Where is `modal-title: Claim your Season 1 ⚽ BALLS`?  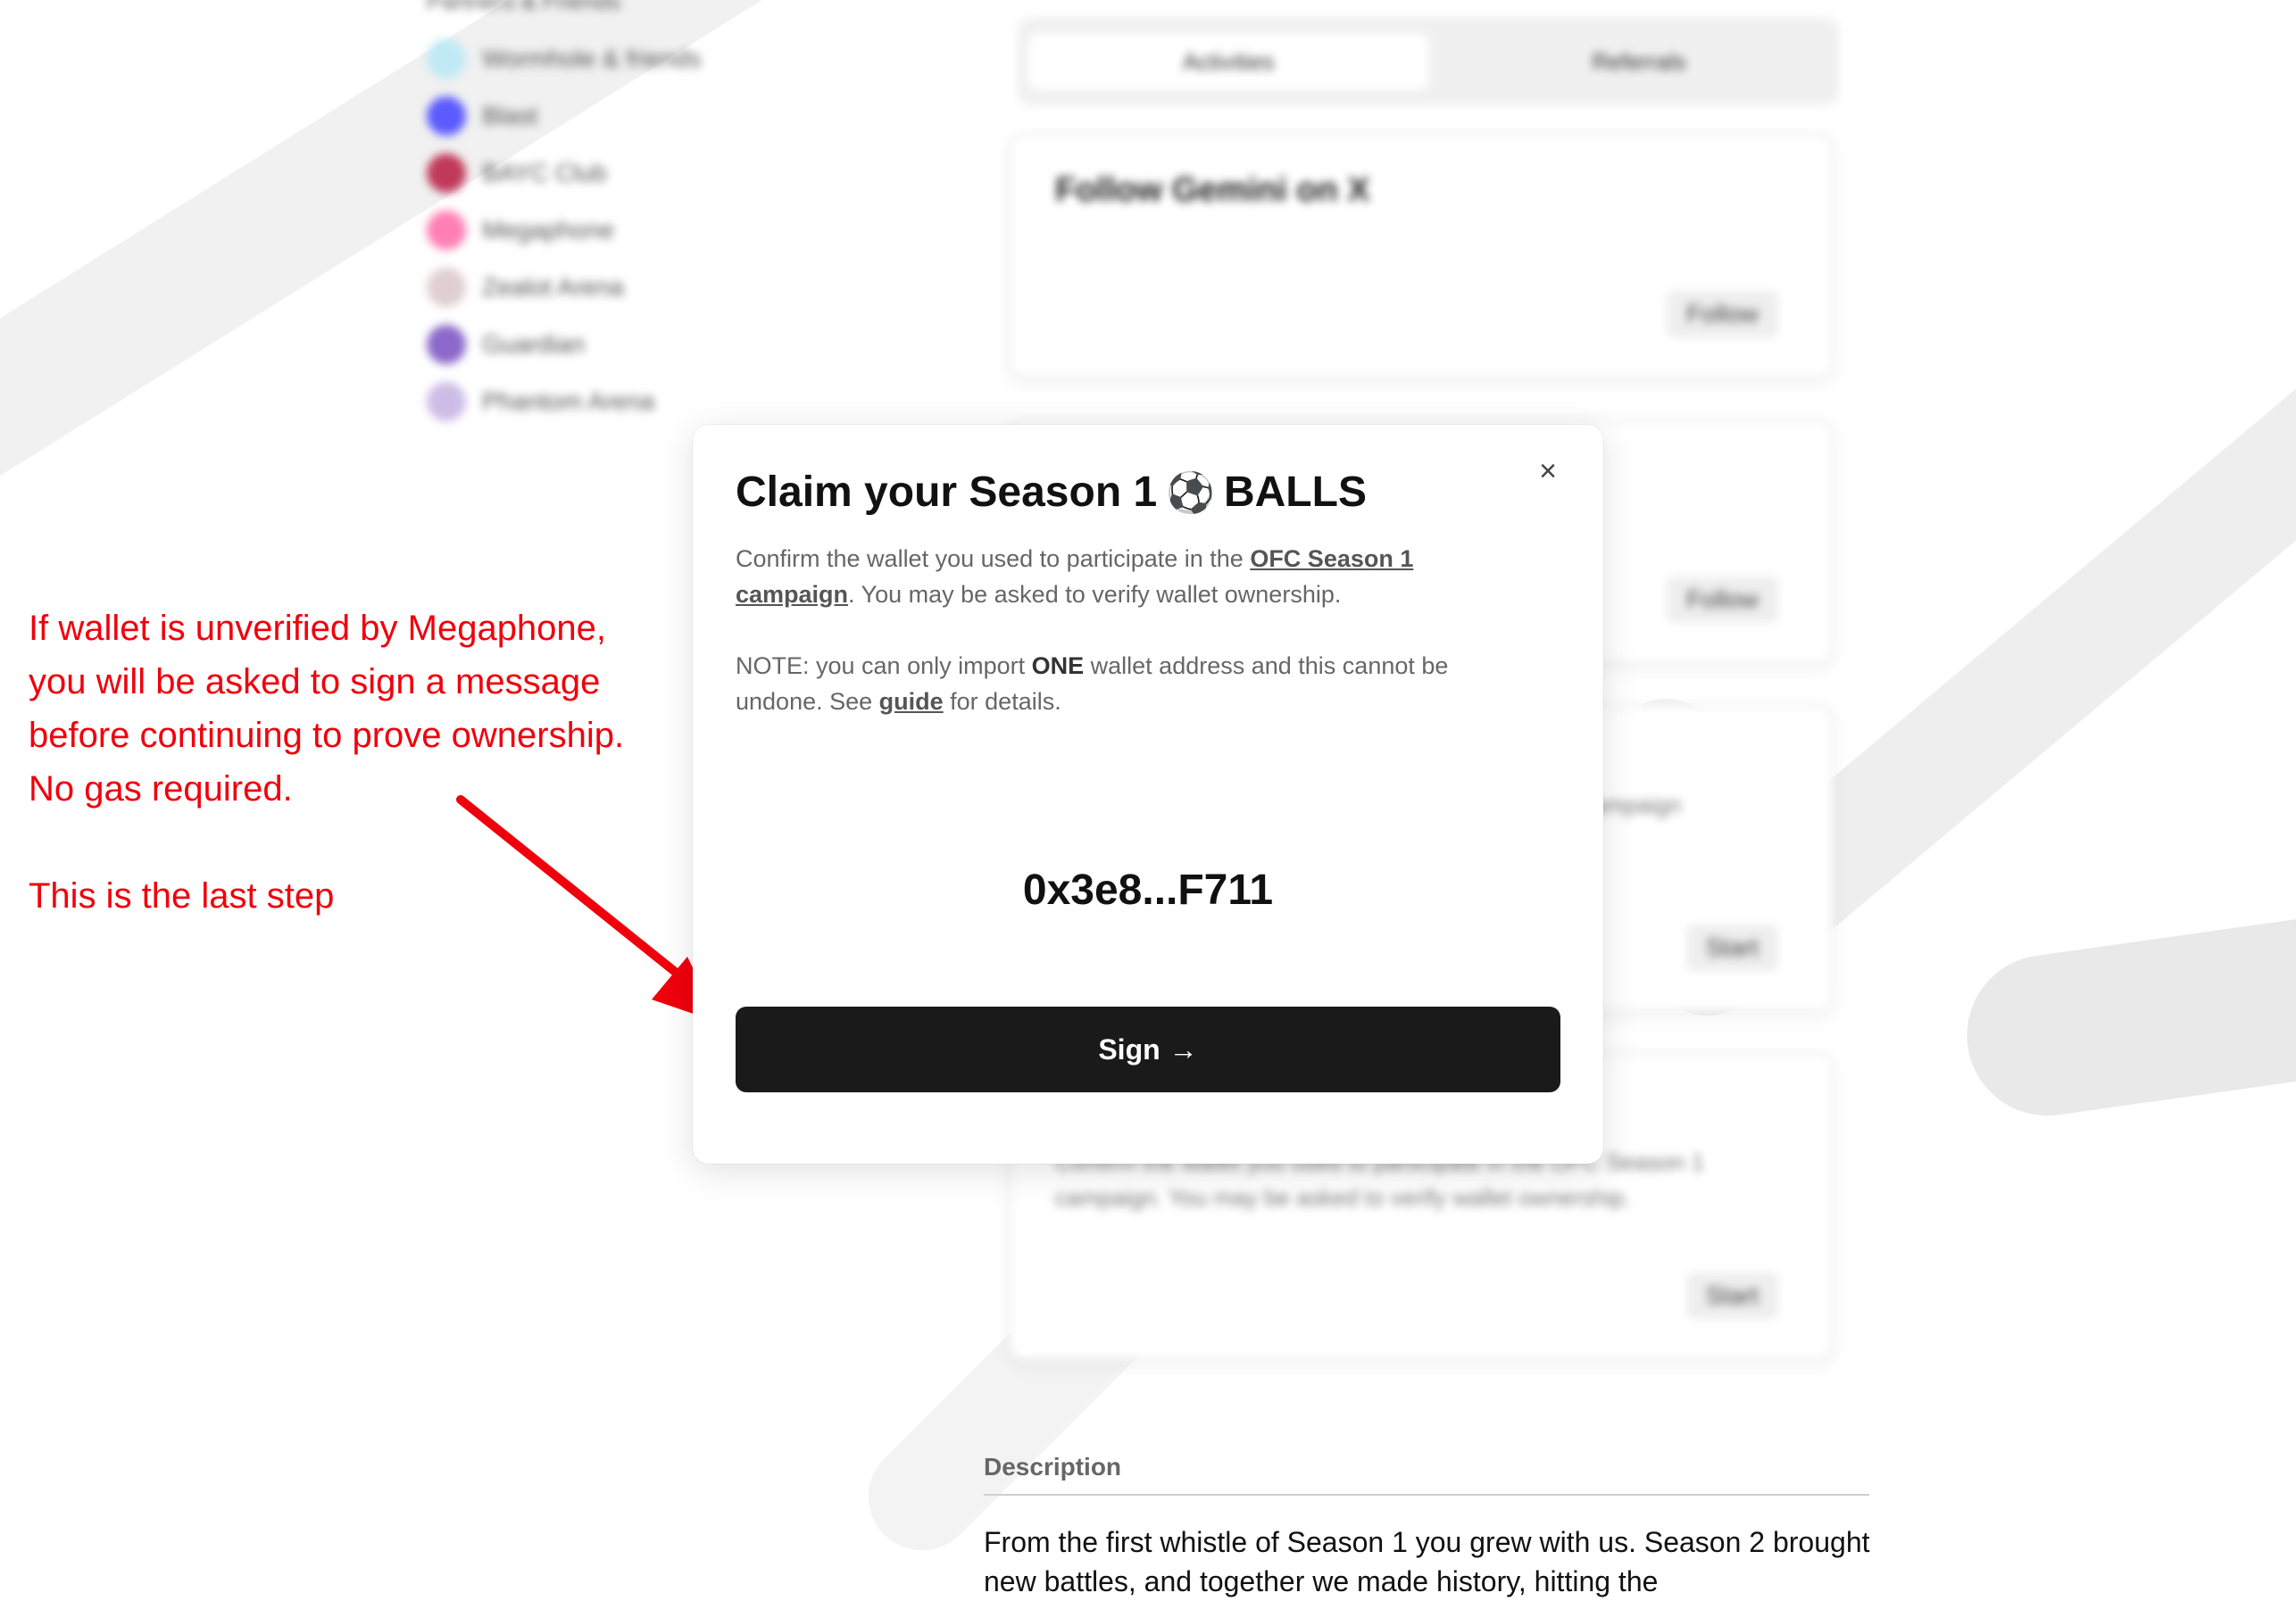
modal-title: Claim your Season 1 ⚽ BALLS is located at coordinates (1051, 492).